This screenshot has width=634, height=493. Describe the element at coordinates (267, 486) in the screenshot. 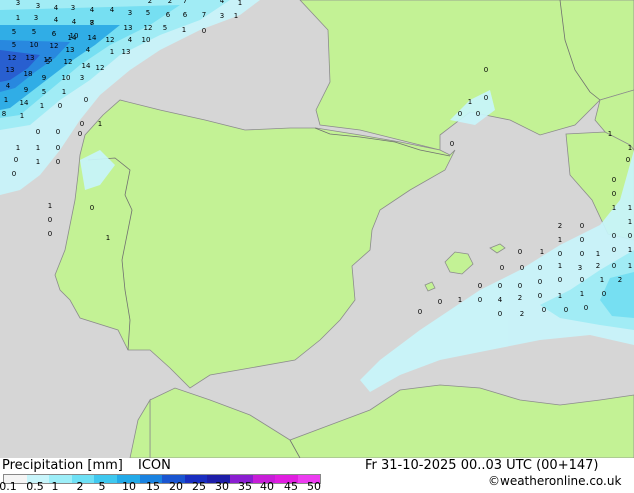

I see `legend-tick-label: 40` at that location.